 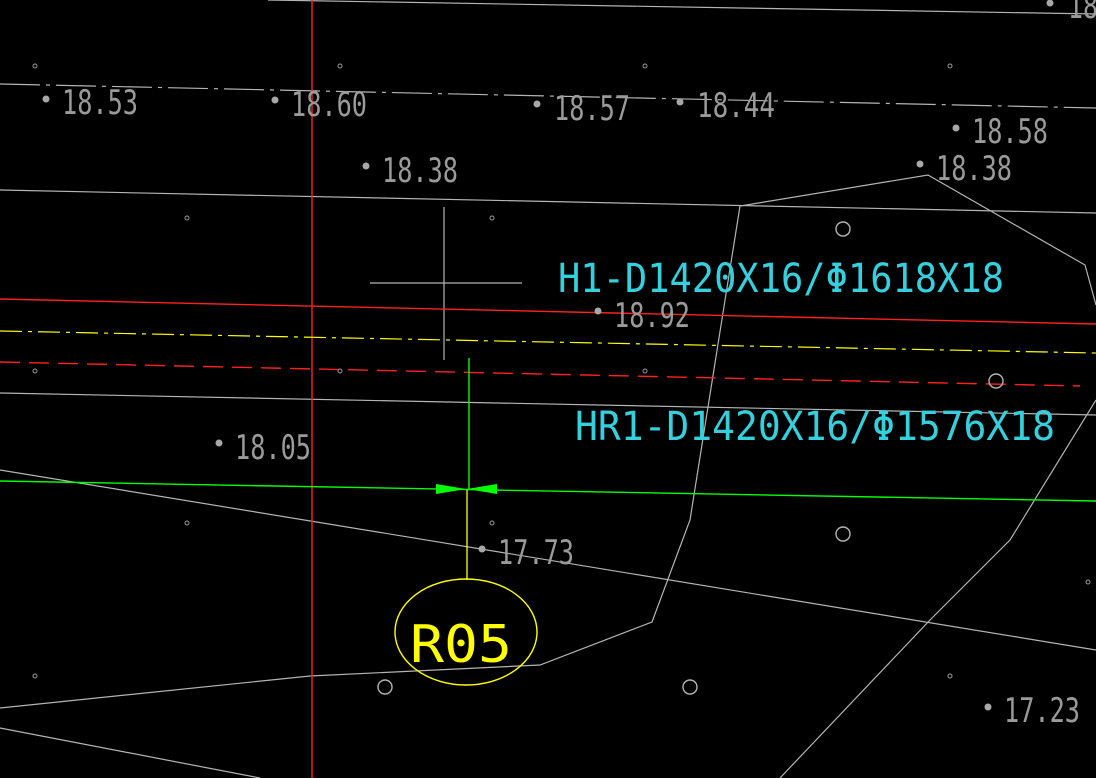 I want to click on yellow-centerline, so click(x=548, y=342).